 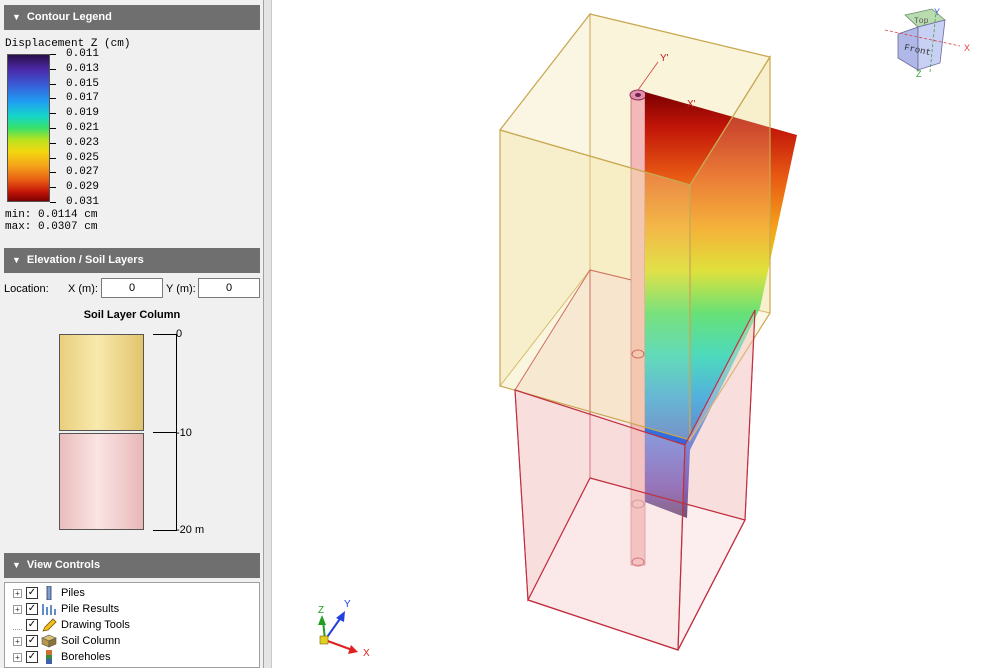 I want to click on view-controls-header-label: View Controls, so click(x=63, y=565).